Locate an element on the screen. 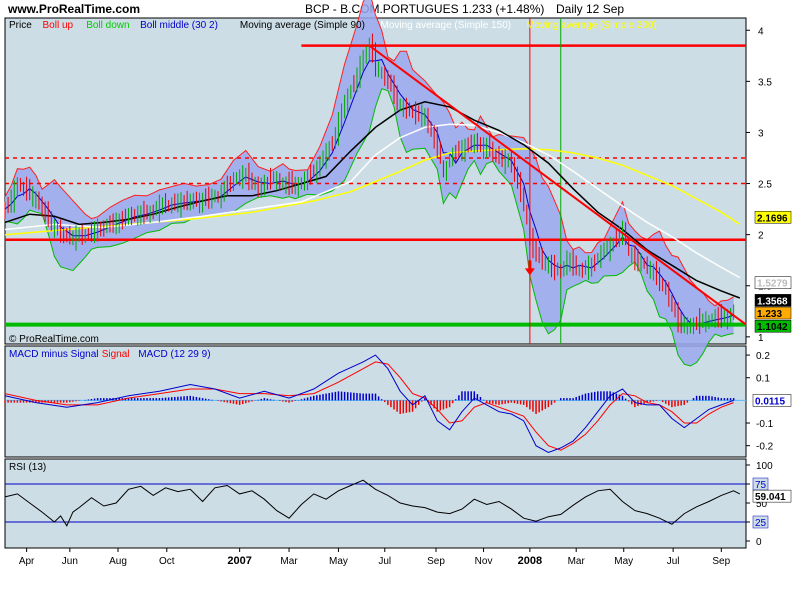 This screenshot has width=800, height=600. rsi-axis-tick-label: 0 is located at coordinates (759, 542).